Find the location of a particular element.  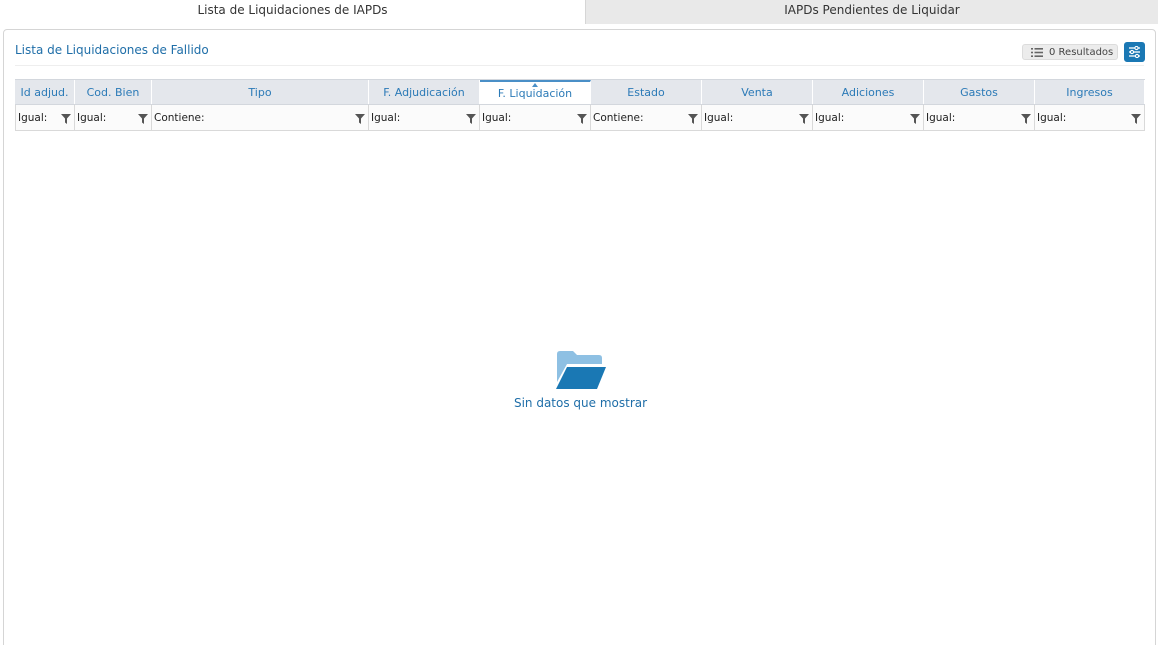

filter-cell-ingresos: Igual: is located at coordinates (1090, 117).